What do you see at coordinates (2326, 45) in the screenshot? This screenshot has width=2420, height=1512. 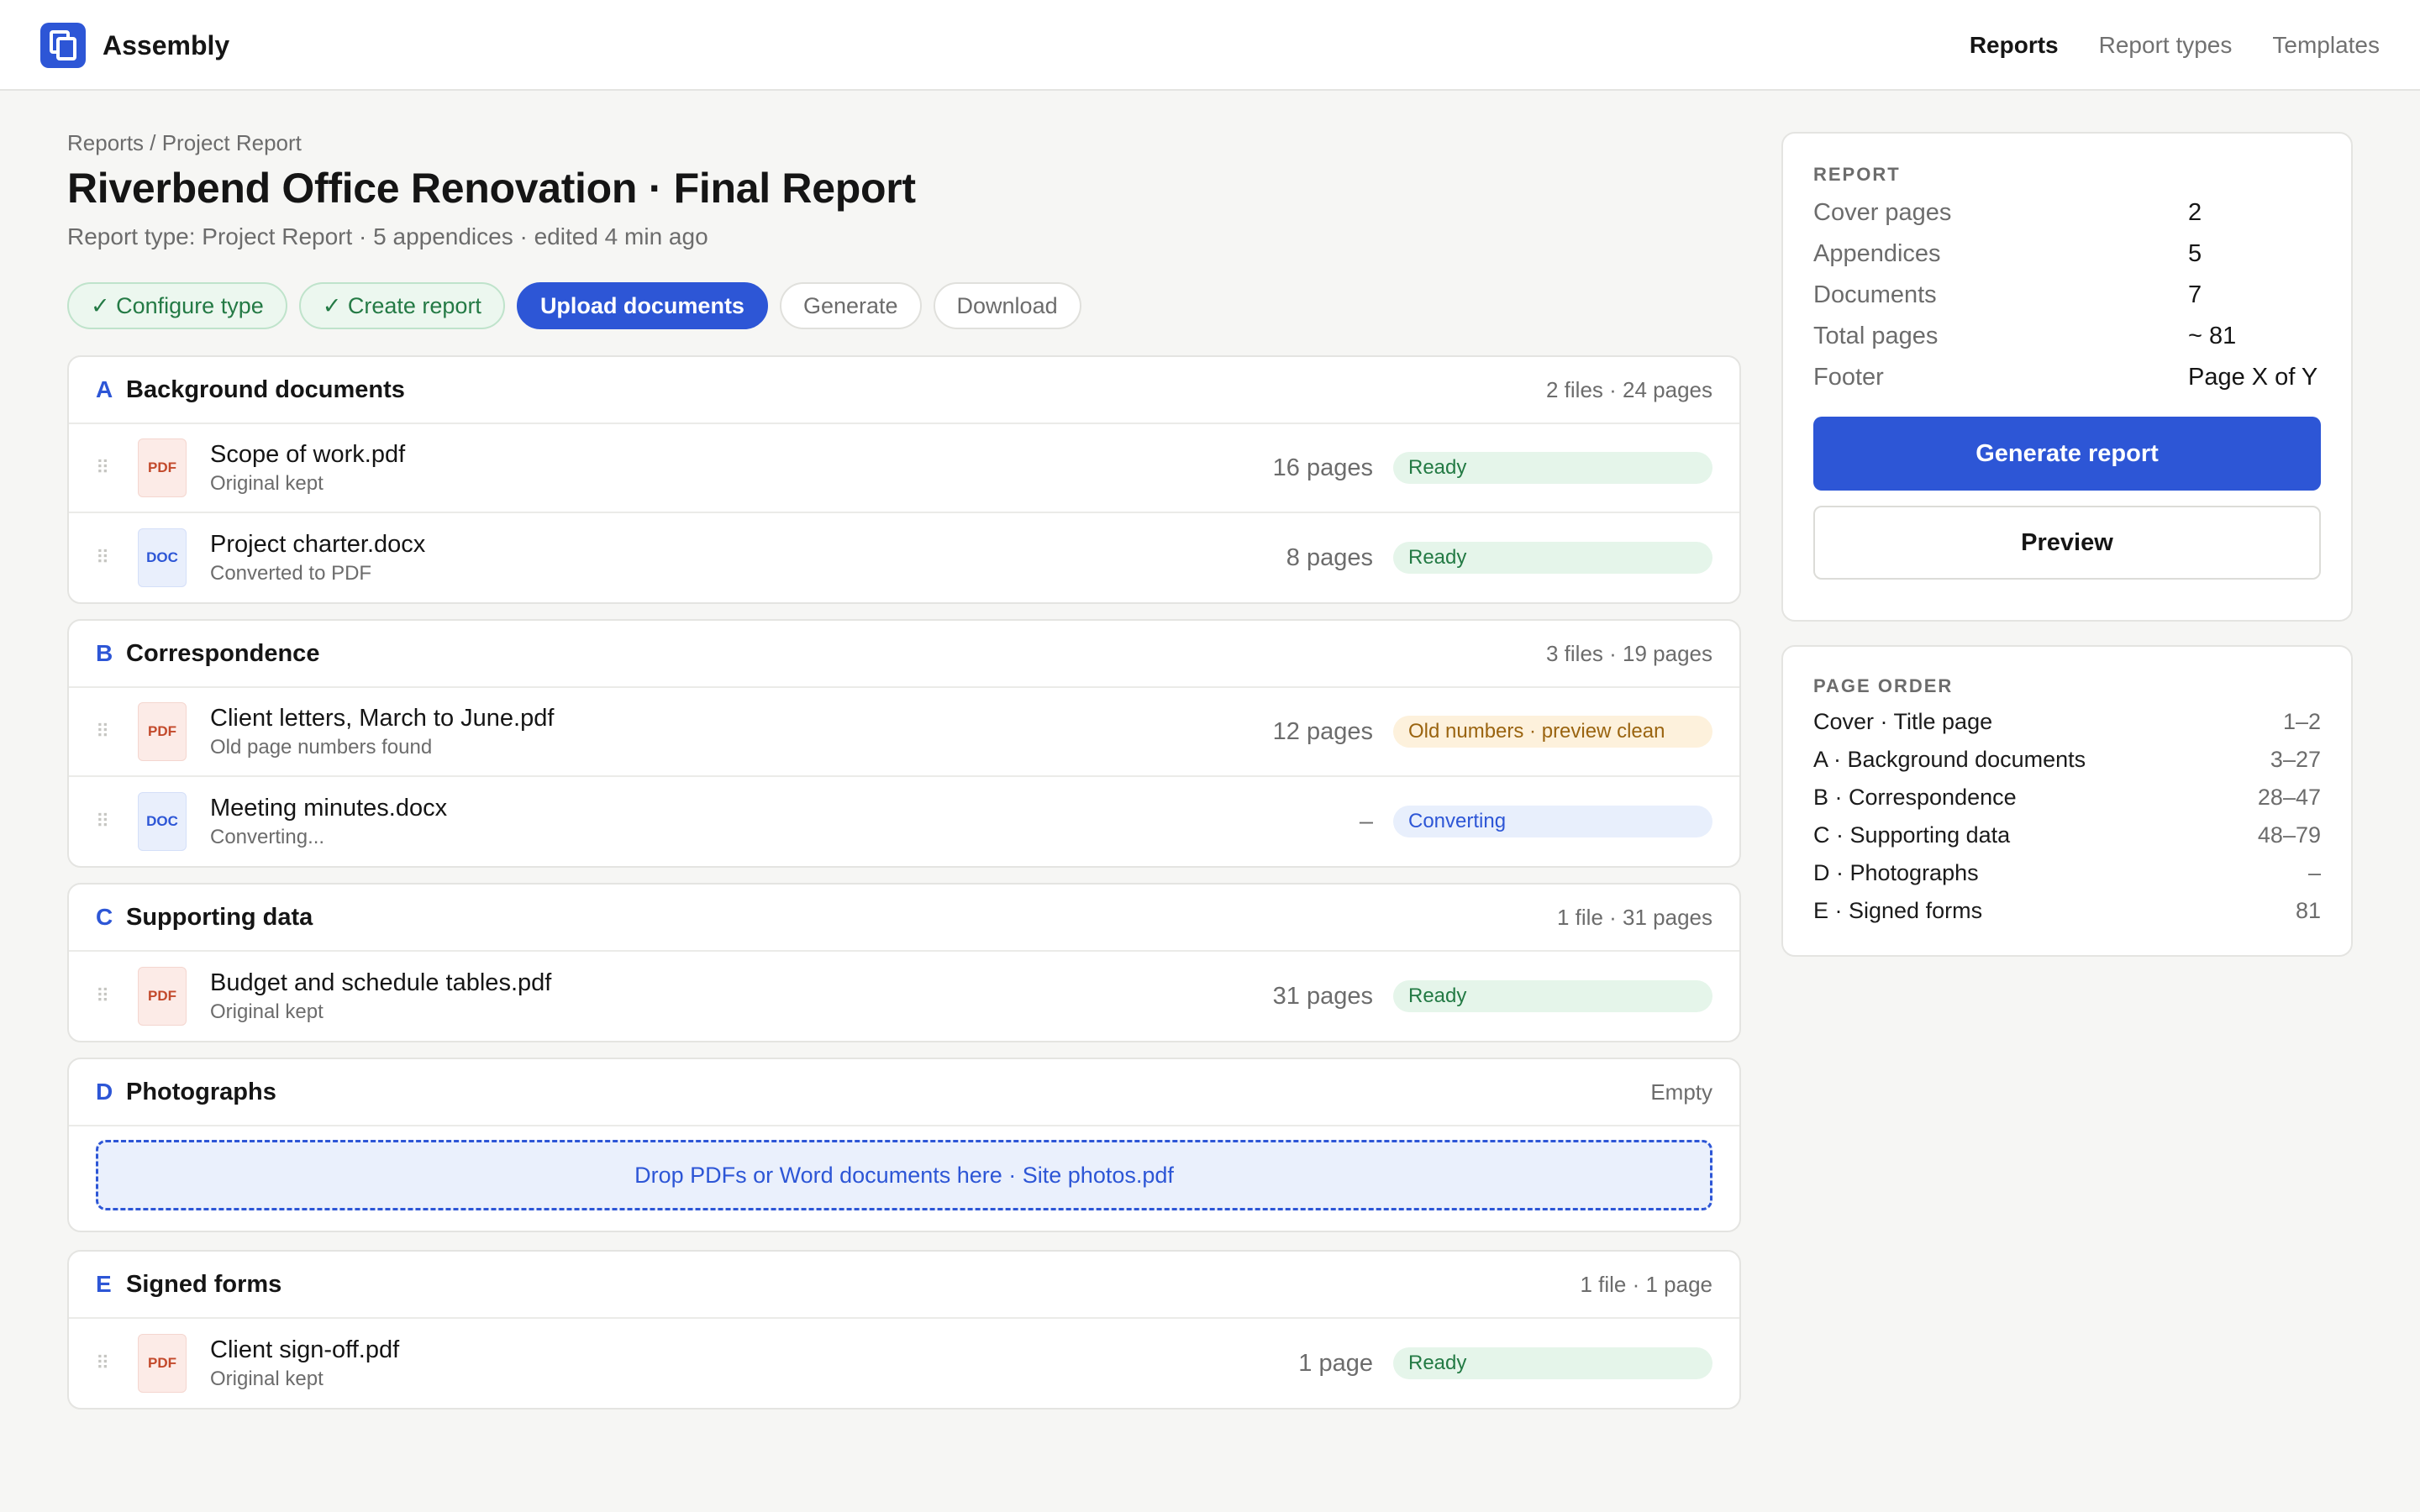 I see `nav-templates: Templates` at bounding box center [2326, 45].